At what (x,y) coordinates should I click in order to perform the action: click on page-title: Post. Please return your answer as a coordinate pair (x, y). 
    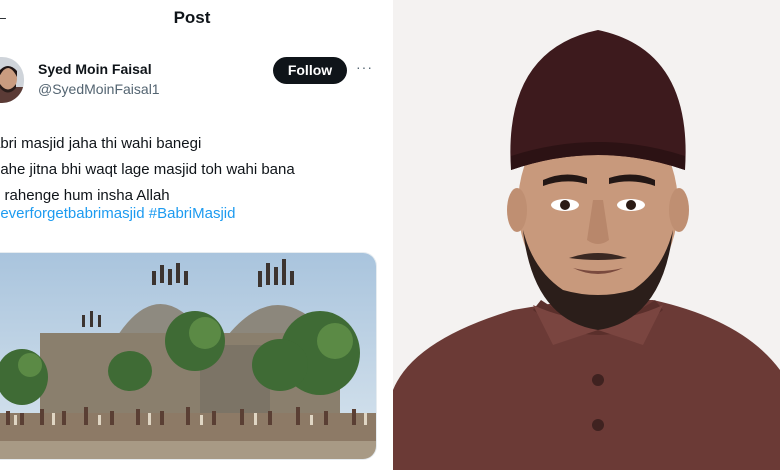
    Looking at the image, I should click on (192, 17).